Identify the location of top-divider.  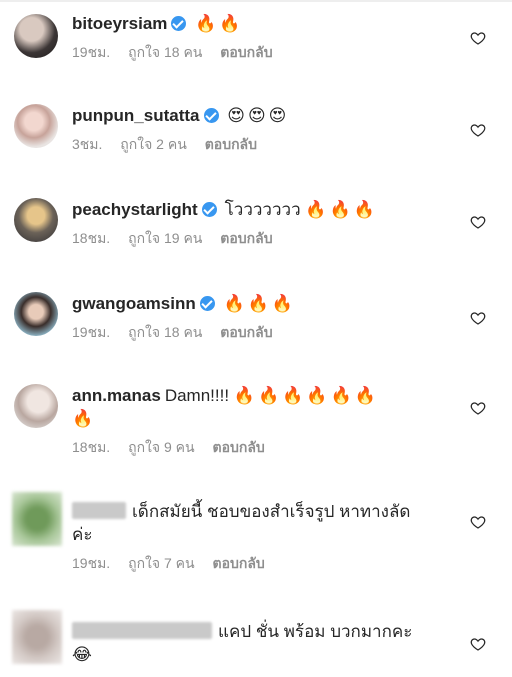
(256, 1).